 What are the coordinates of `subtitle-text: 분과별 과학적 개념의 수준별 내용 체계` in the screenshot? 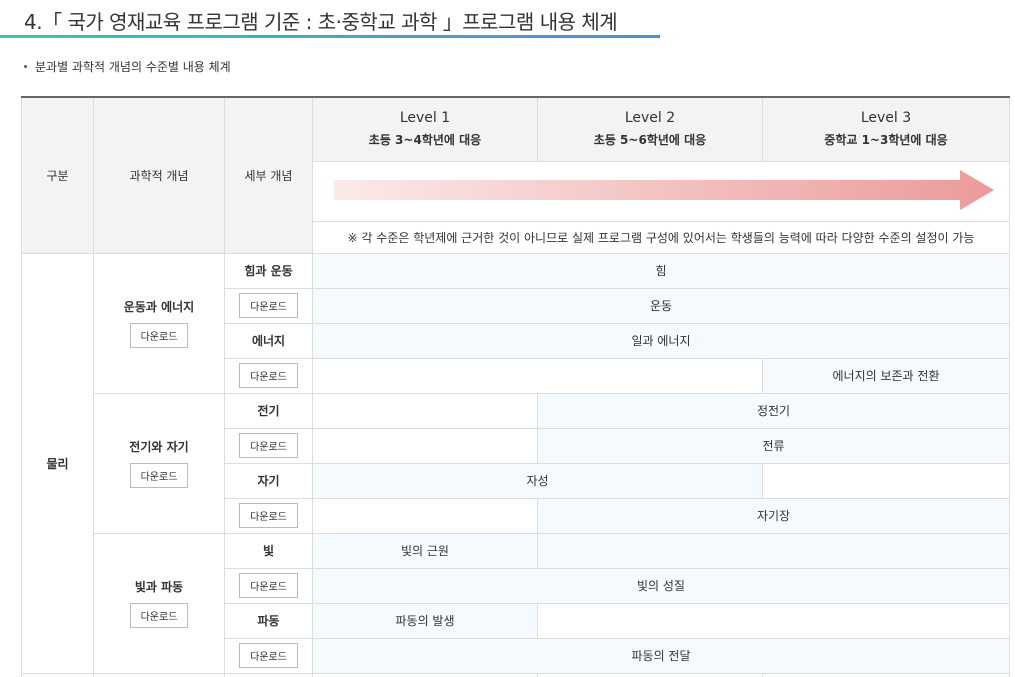 It's located at (133, 67).